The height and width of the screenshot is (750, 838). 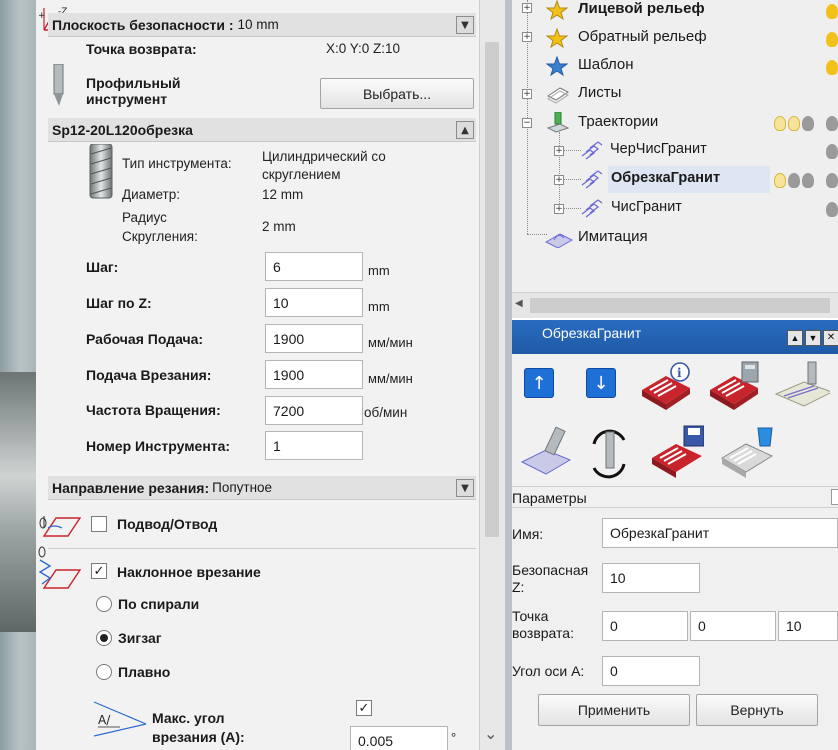 What do you see at coordinates (144, 672) in the screenshot?
I see `ramp-smooth-label: Плавно` at bounding box center [144, 672].